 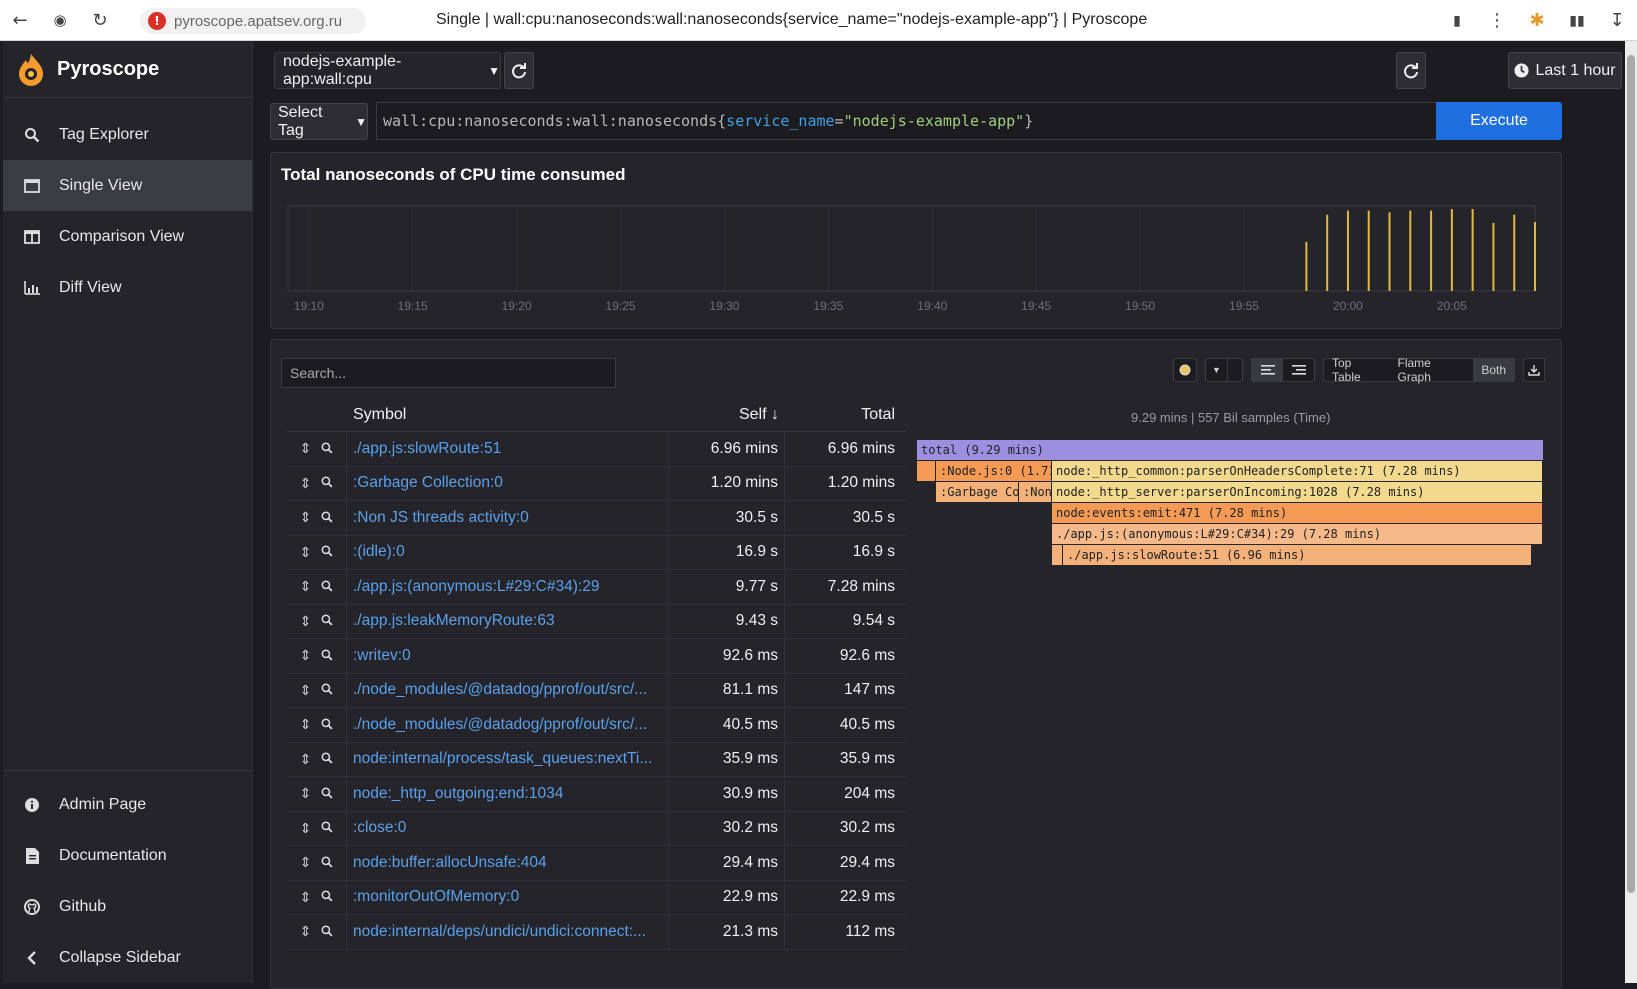 I want to click on flame-frame-garbage: :Garbage Co, so click(x=977, y=492).